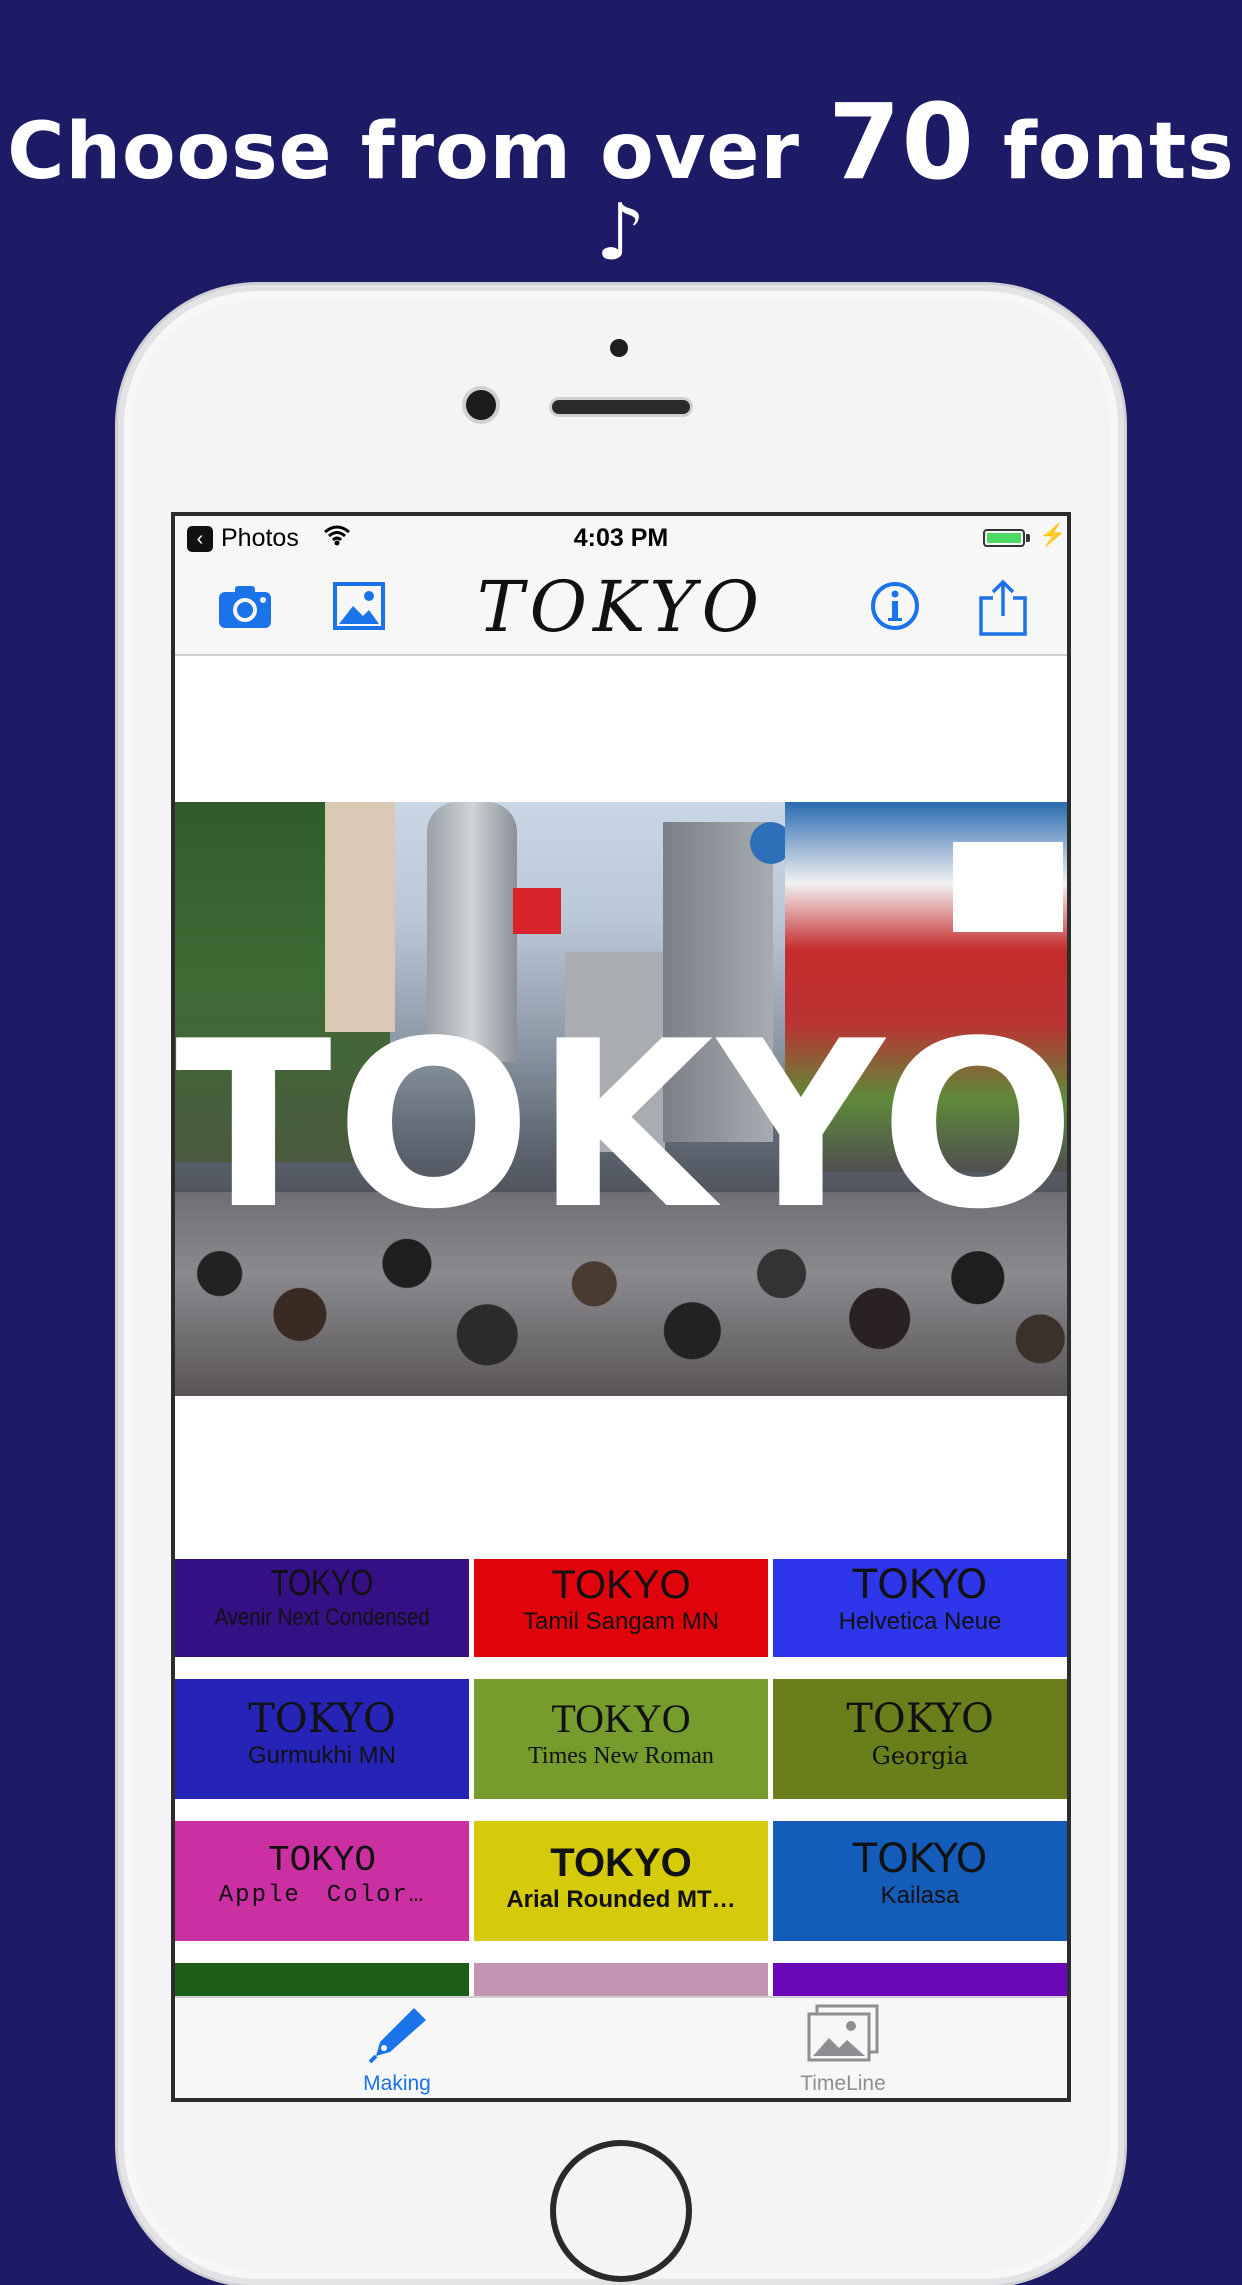 The height and width of the screenshot is (2285, 1242). What do you see at coordinates (481, 405) in the screenshot?
I see `front-camera` at bounding box center [481, 405].